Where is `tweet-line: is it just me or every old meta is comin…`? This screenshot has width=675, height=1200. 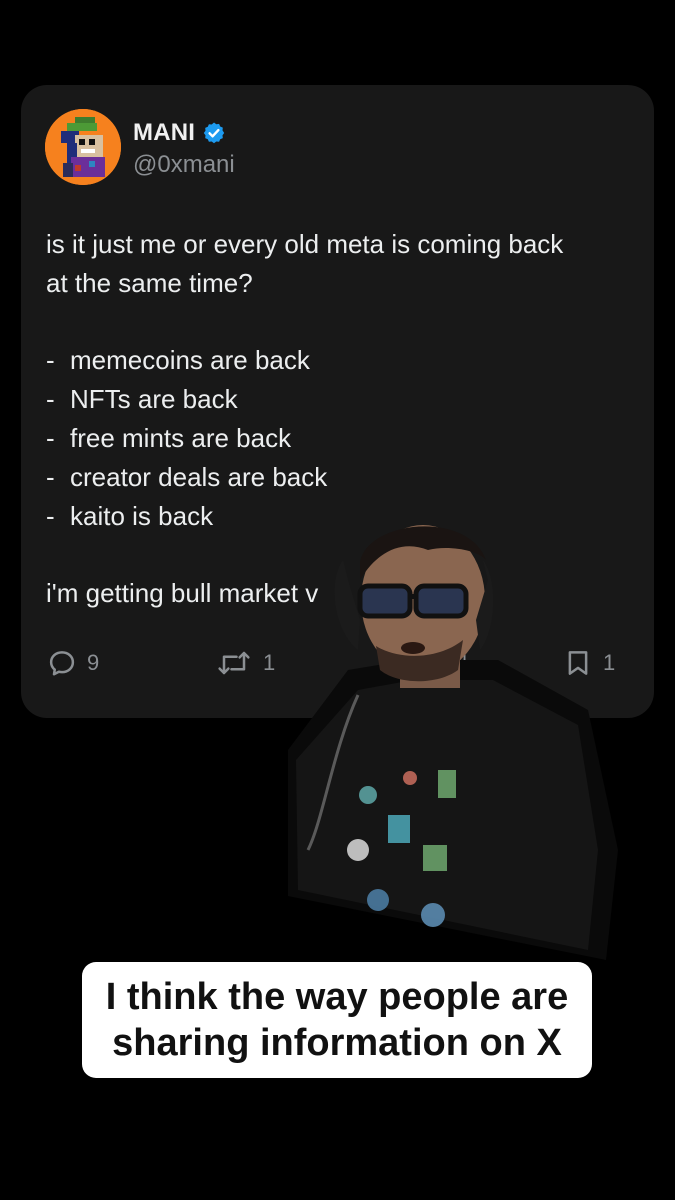
tweet-line: is it just me or every old meta is comin… is located at coordinates (305, 244).